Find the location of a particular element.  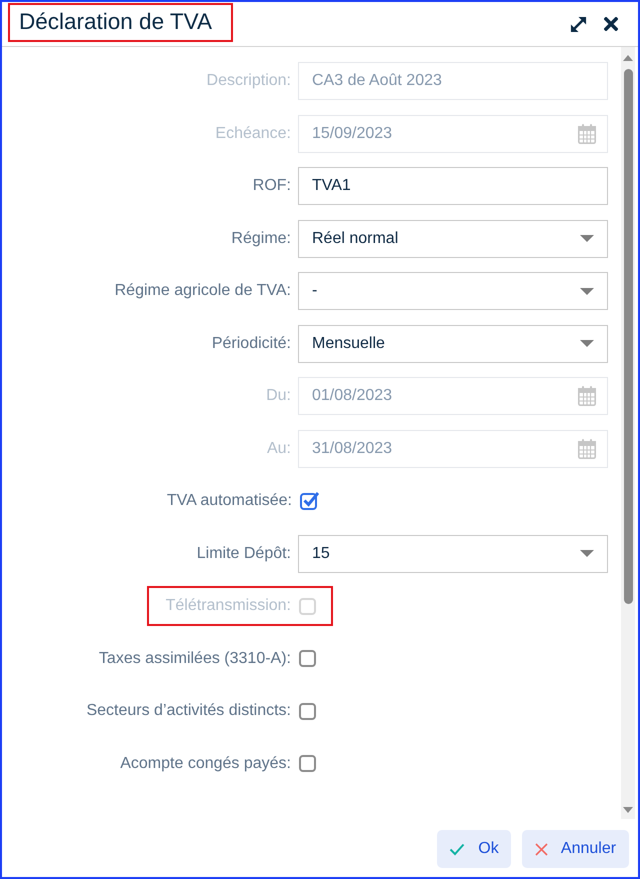

window-title: Déclaration de TVA is located at coordinates (115, 22).